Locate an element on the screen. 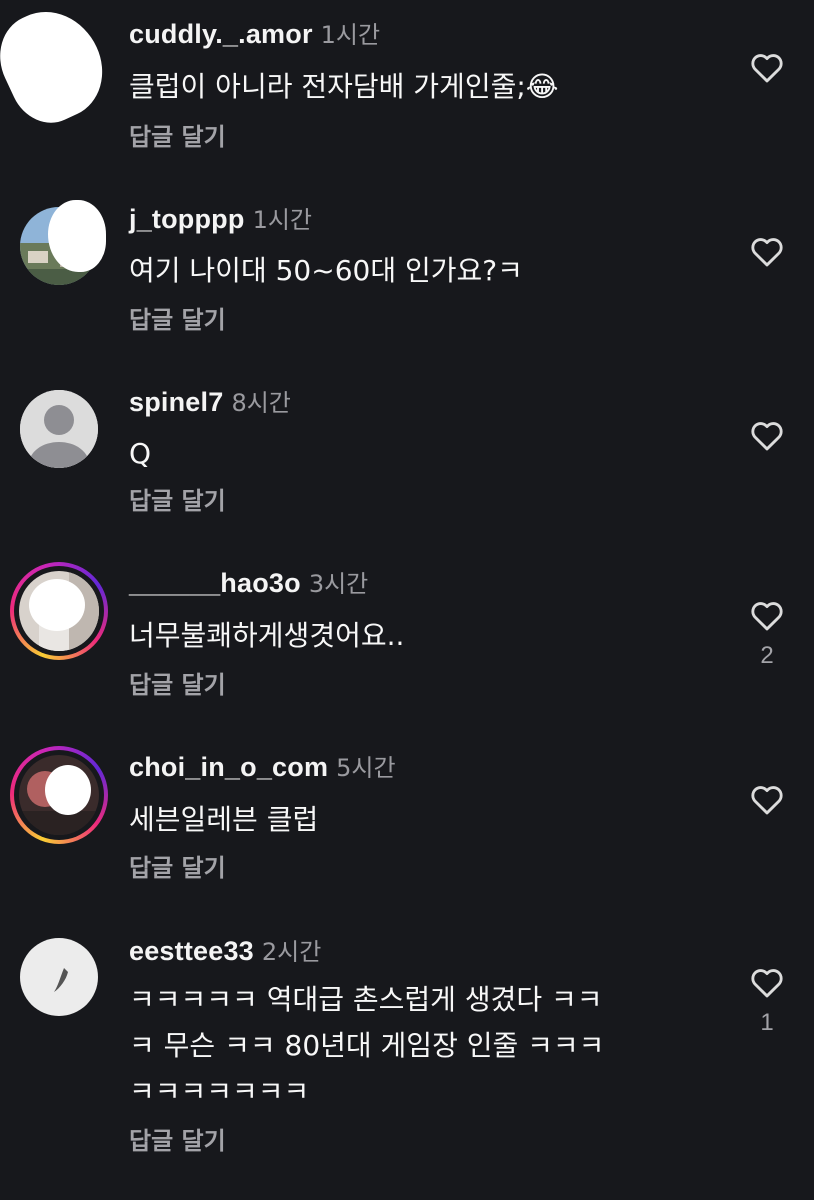  username: ______hao3o is located at coordinates (215, 583).